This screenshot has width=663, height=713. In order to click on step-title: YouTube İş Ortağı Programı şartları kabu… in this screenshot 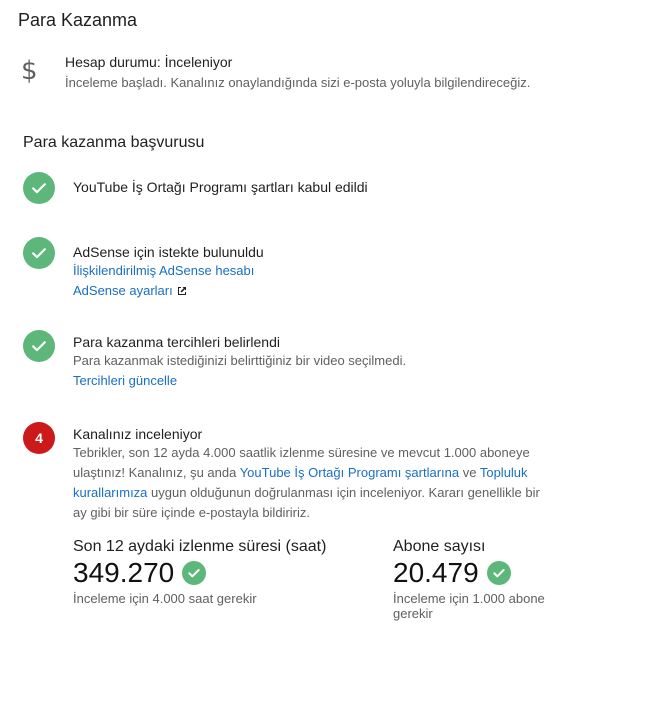, I will do `click(220, 187)`.